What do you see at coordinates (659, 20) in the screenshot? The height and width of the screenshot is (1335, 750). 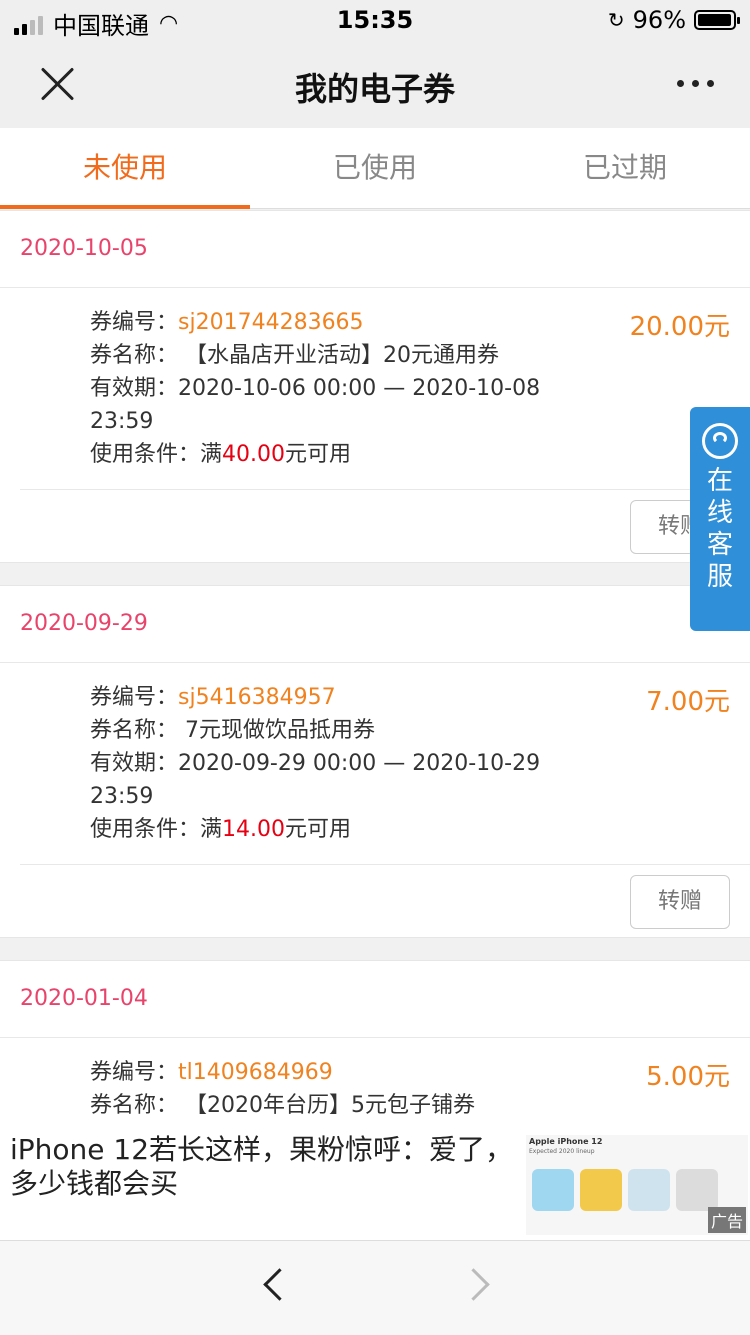 I see `battery-percent: 96%` at bounding box center [659, 20].